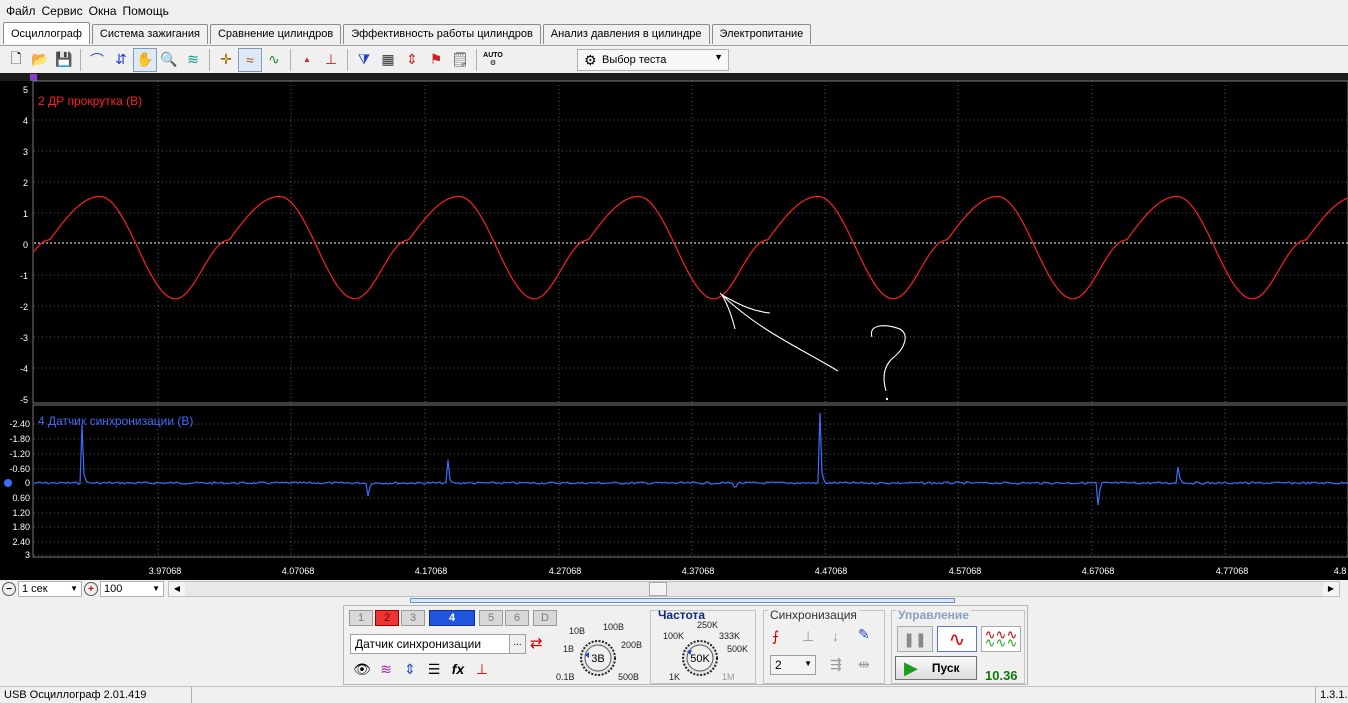 The image size is (1348, 703). What do you see at coordinates (517, 618) in the screenshot?
I see `channel-6-button: 6` at bounding box center [517, 618].